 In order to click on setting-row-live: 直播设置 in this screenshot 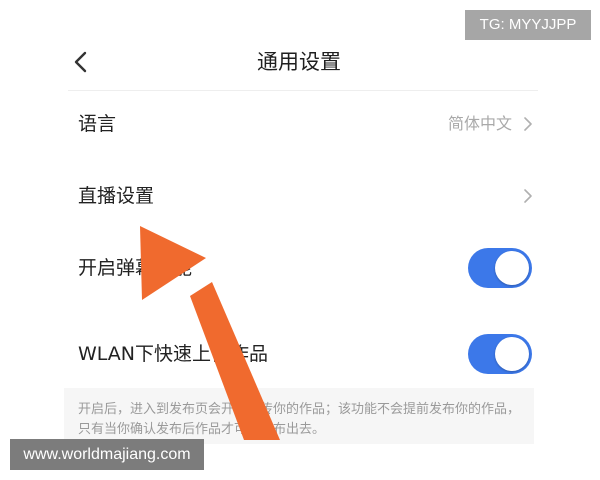, I will do `click(303, 198)`.